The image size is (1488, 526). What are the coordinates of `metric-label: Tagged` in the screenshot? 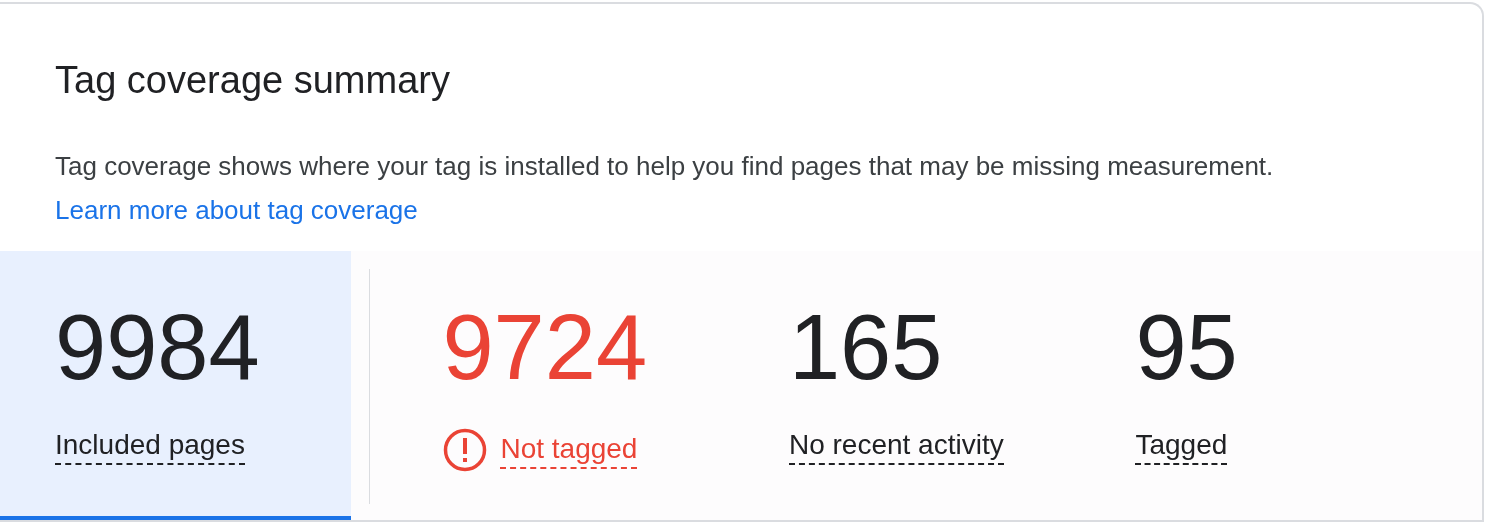 It's located at (1181, 446).